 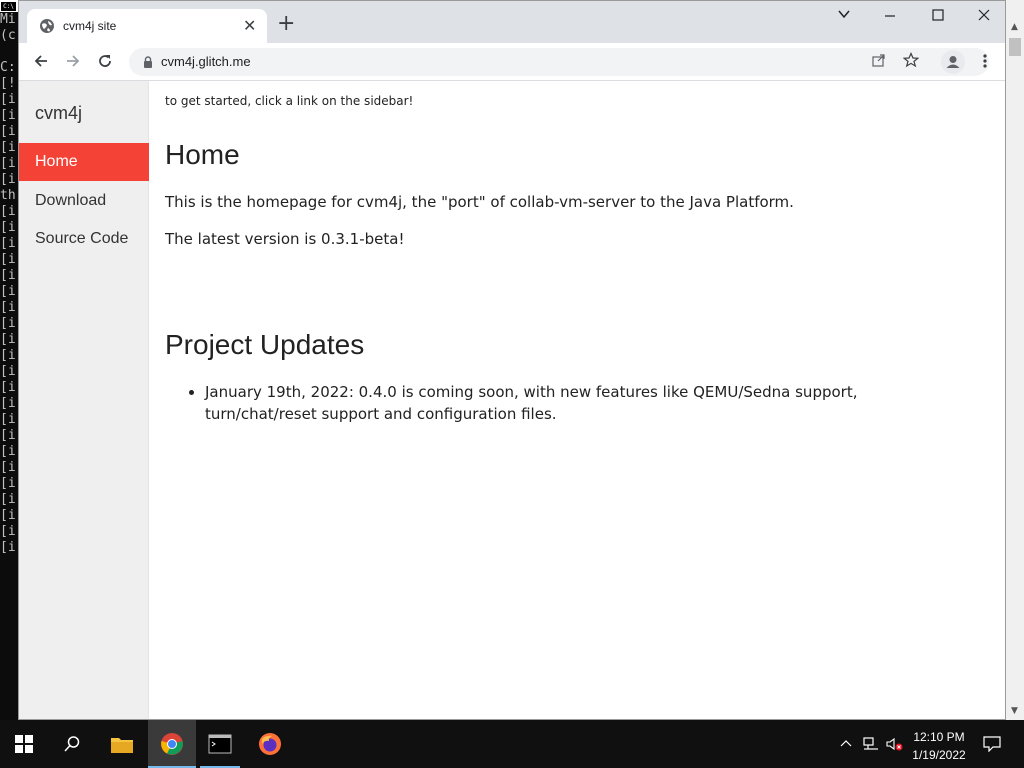 What do you see at coordinates (559, 62) in the screenshot?
I see `address-bar: cvm4j.glitch.me` at bounding box center [559, 62].